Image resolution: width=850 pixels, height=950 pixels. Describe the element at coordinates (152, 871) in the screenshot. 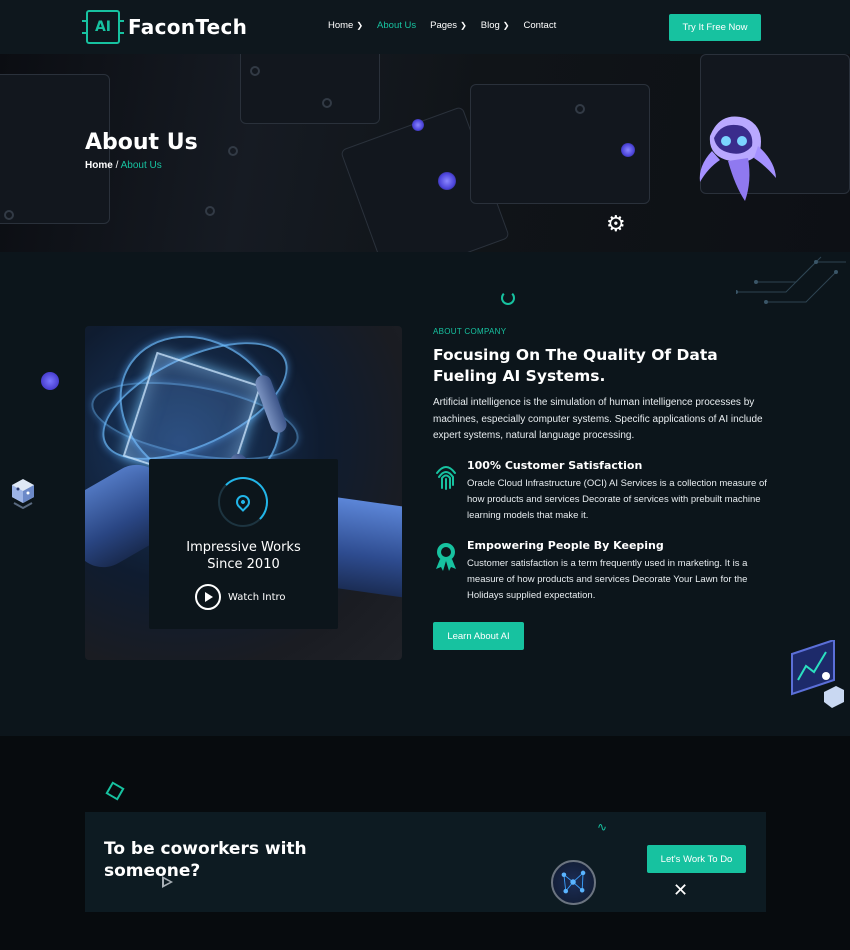

I see `cta-title-line: someone?` at that location.